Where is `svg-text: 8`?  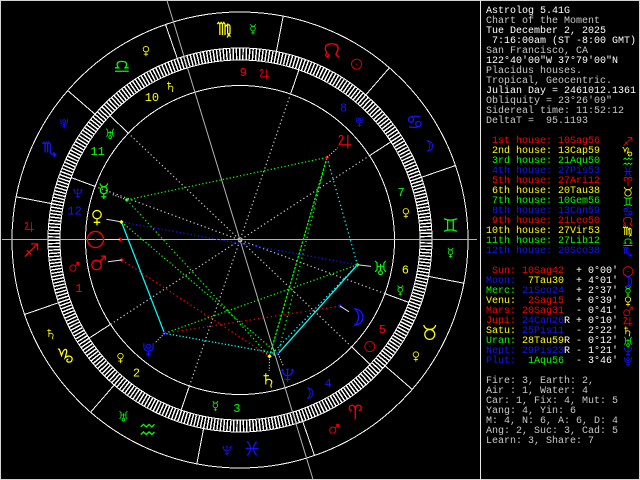 svg-text: 8 is located at coordinates (343, 109).